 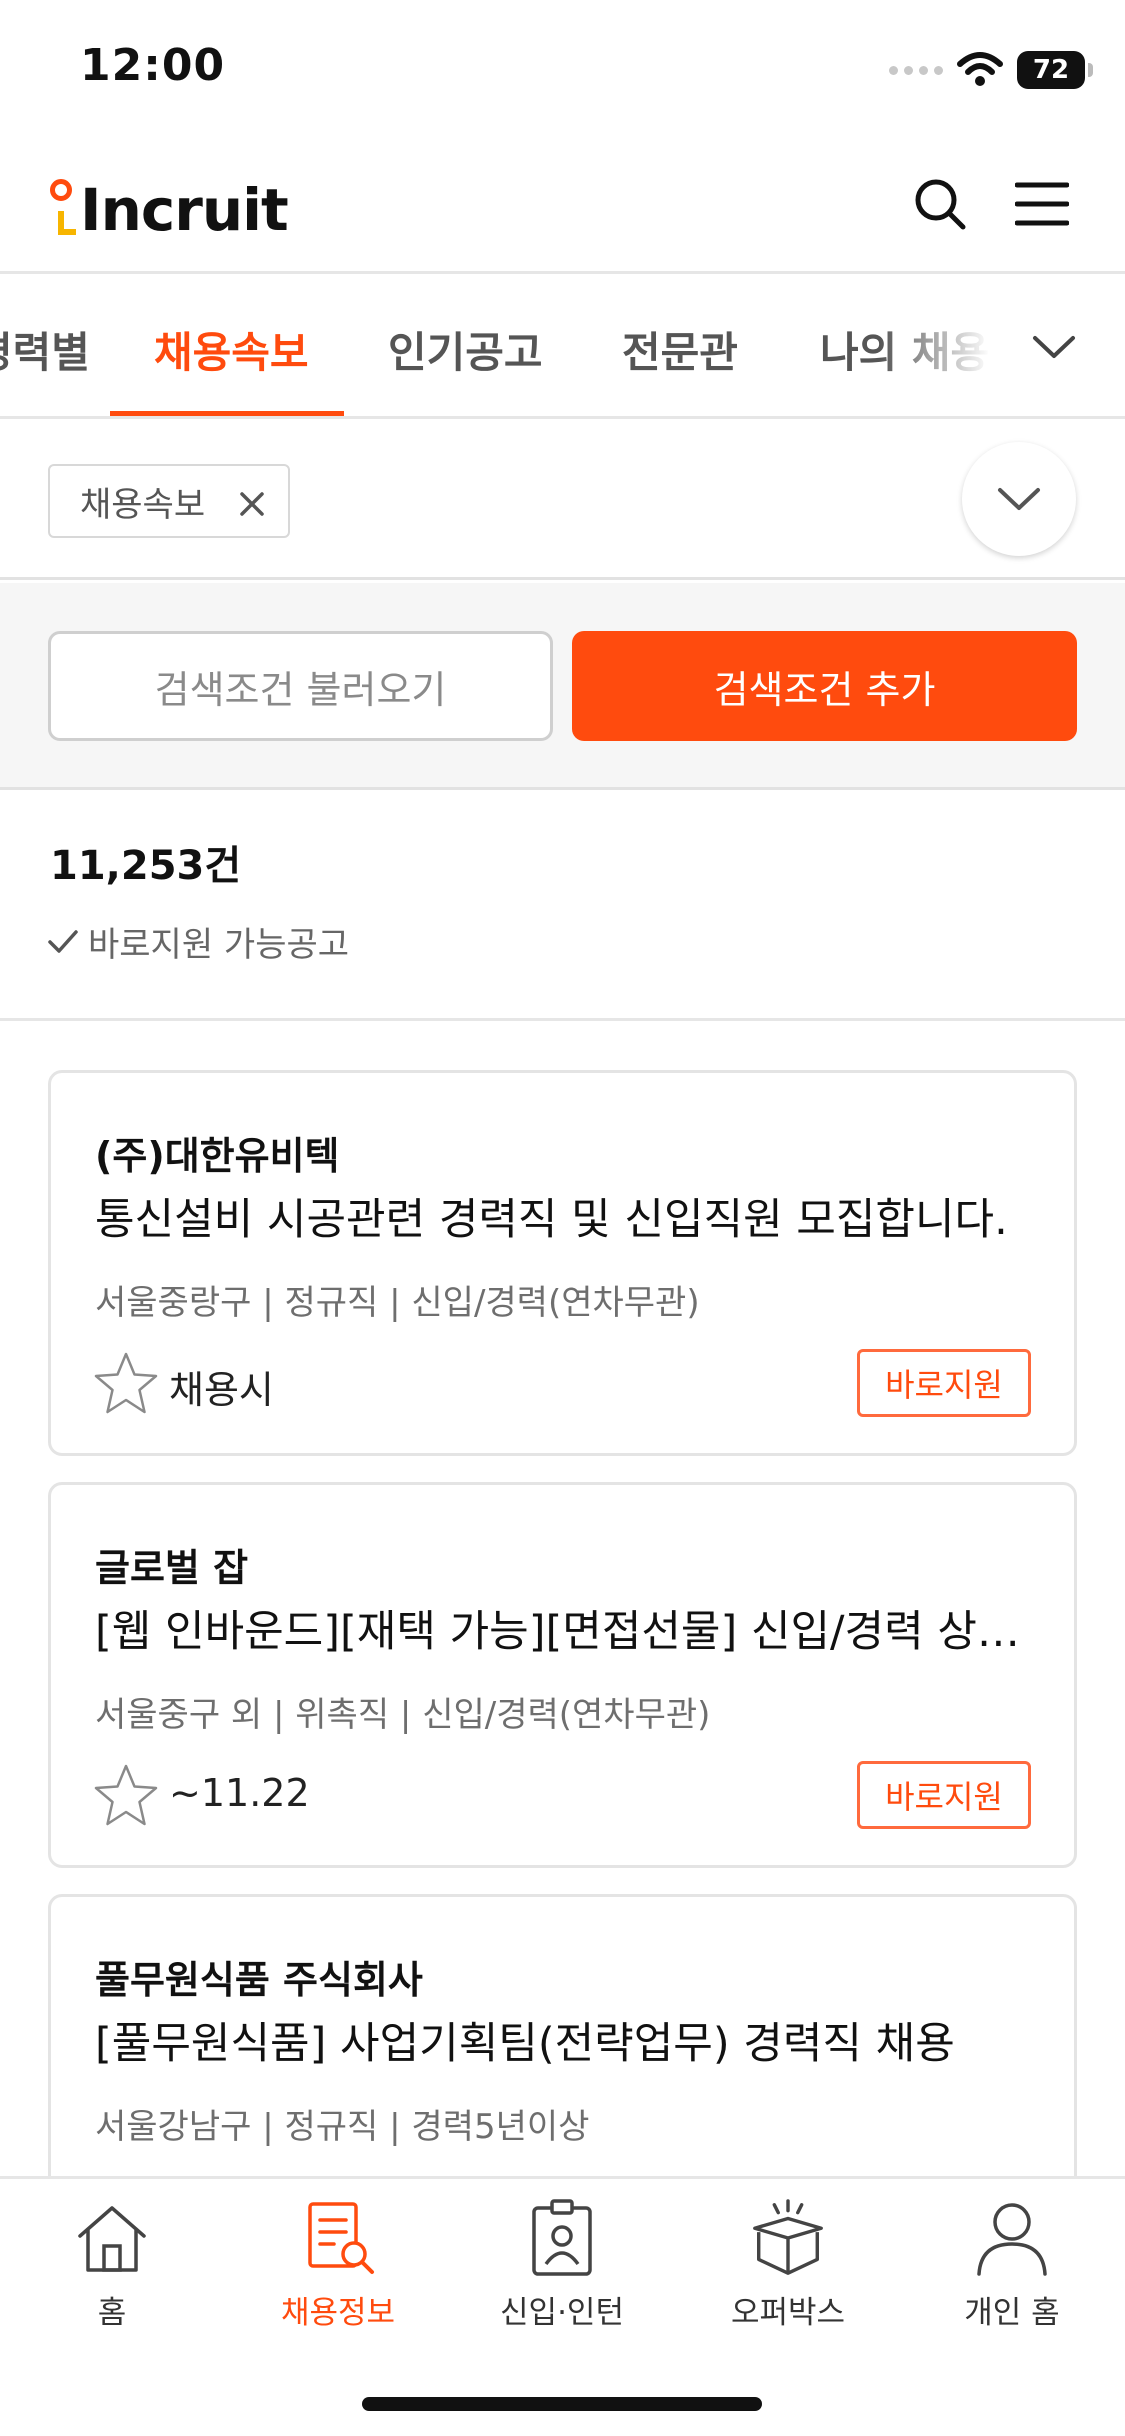 I want to click on bottom-tab-personal-home: 개인 홈, so click(x=1012, y=2272).